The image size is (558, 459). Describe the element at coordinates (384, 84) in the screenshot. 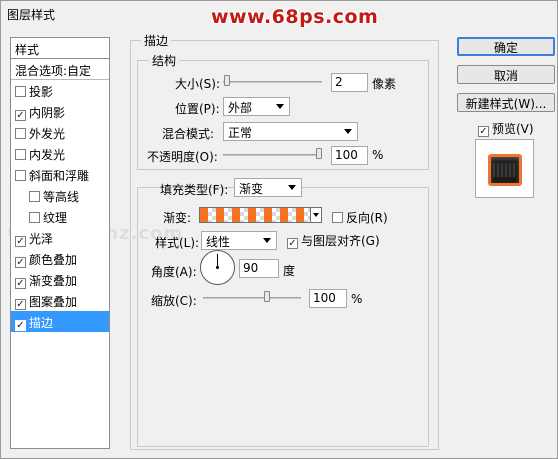

I see `size-unit: 像素` at that location.